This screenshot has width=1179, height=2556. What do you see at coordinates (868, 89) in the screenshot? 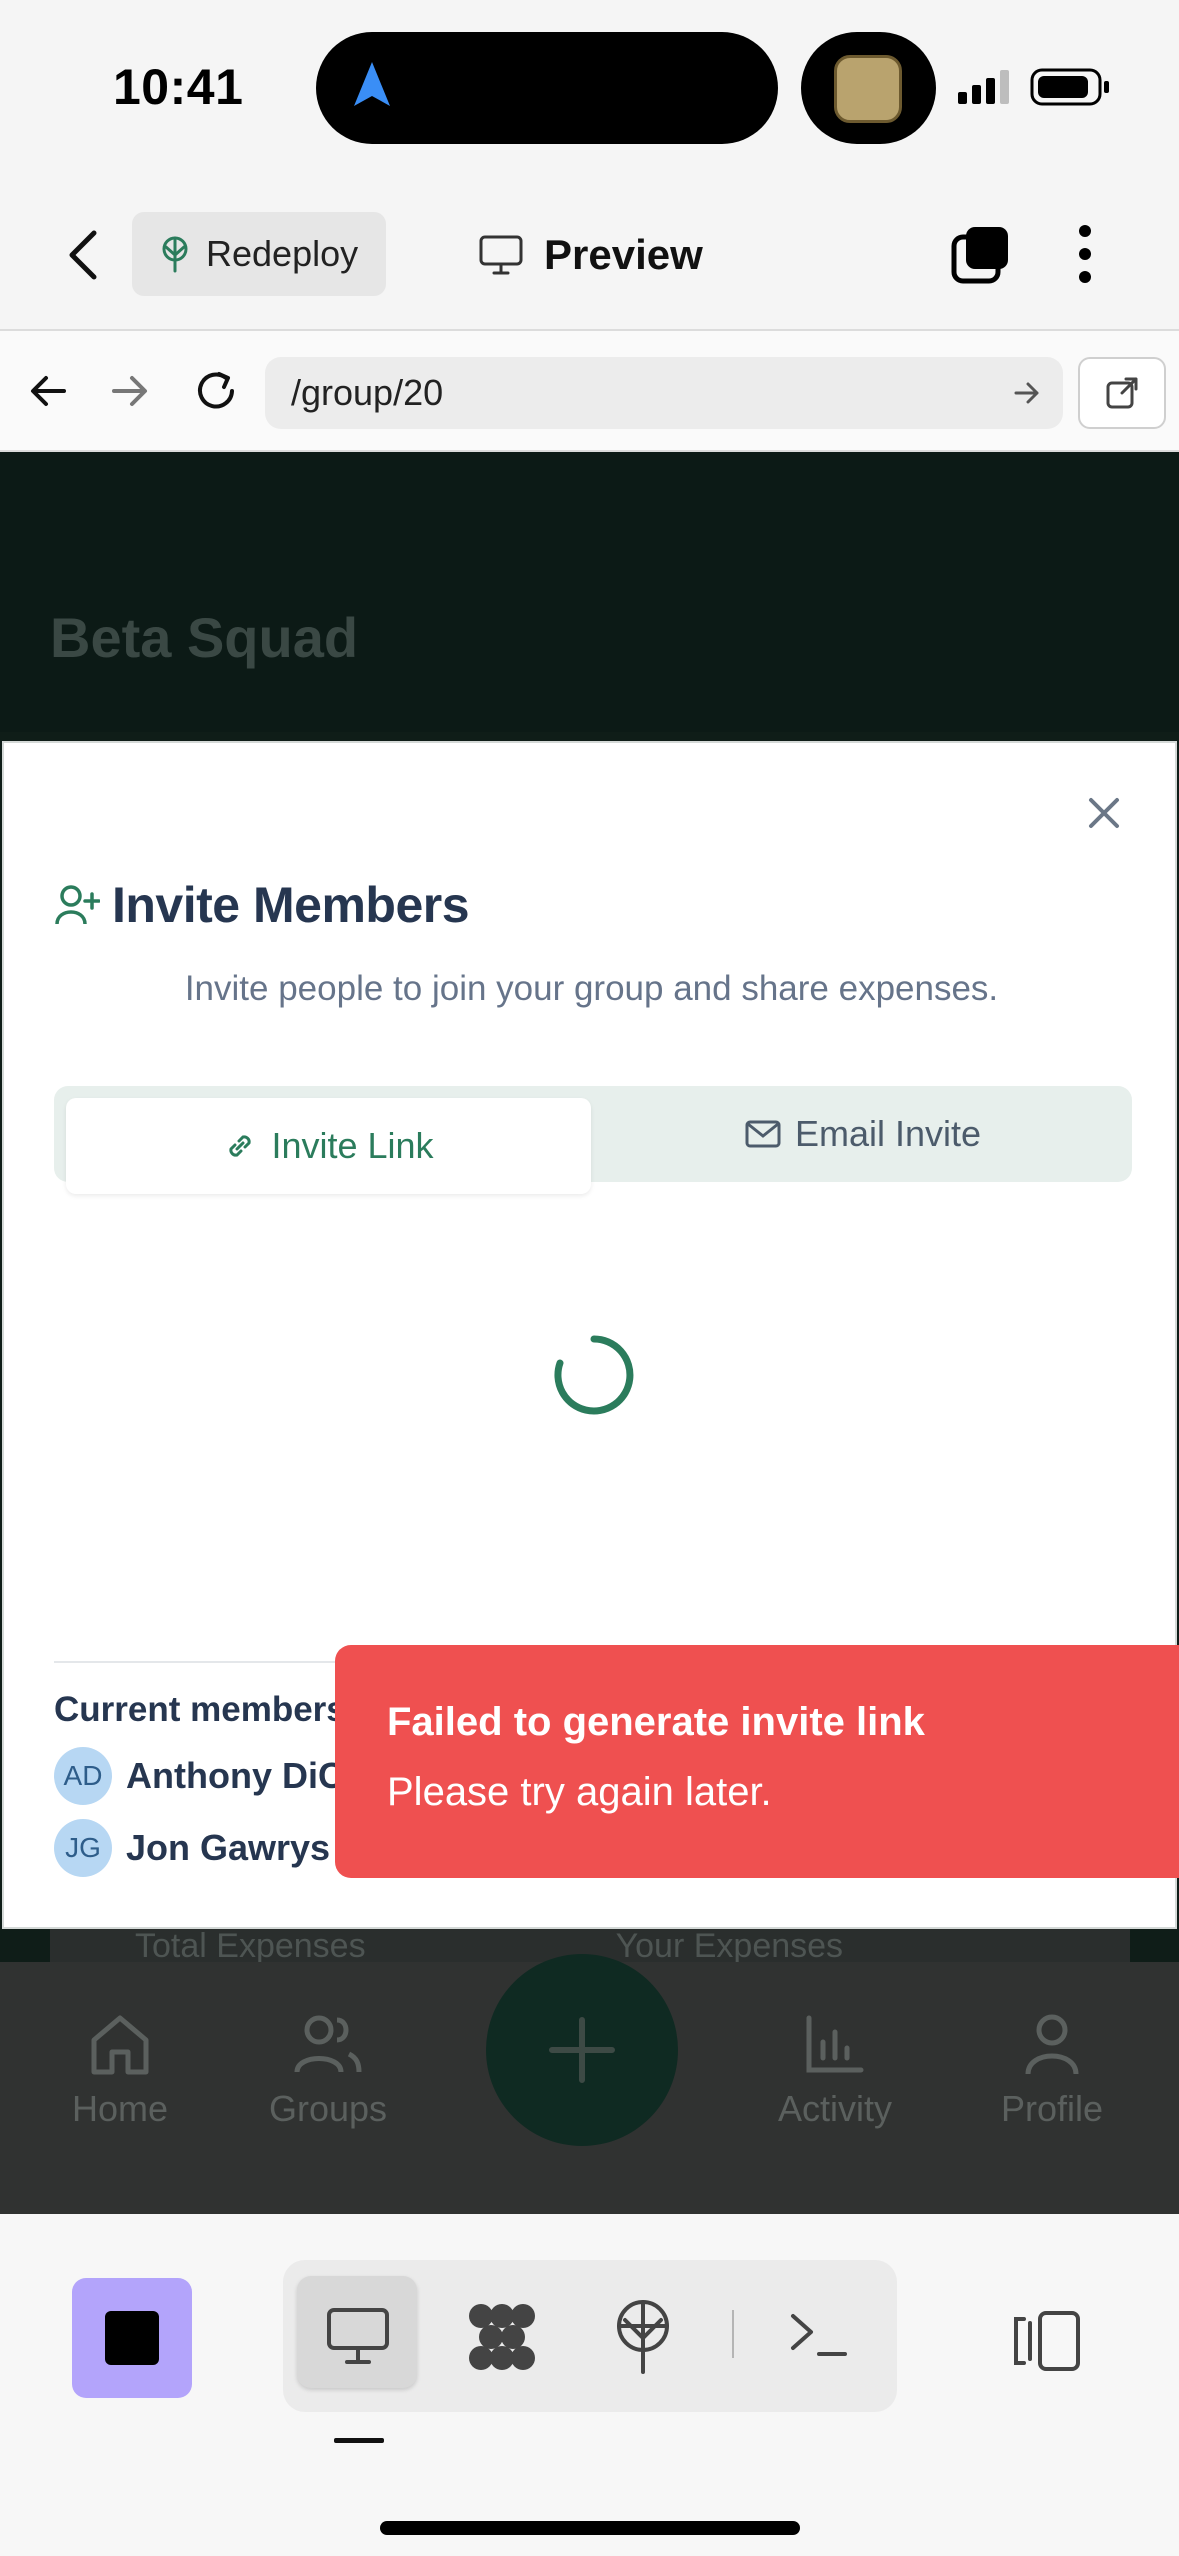
I see `album-art-thumbnail` at bounding box center [868, 89].